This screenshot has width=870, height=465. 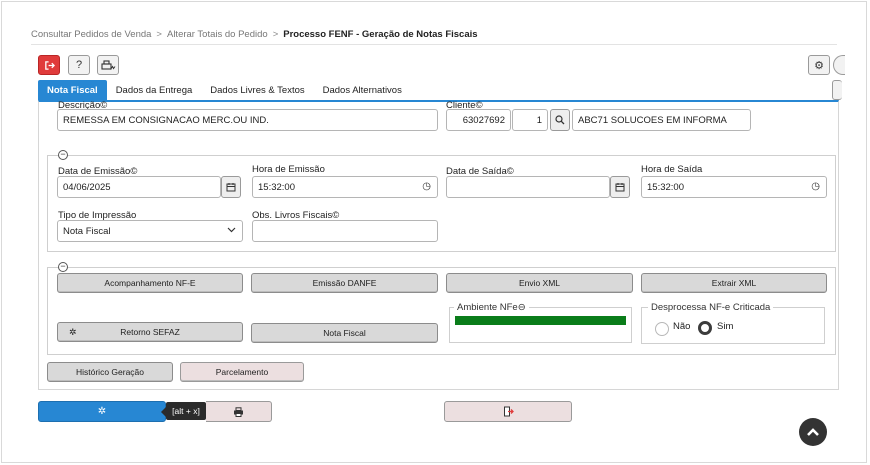 I want to click on search-icon, so click(x=560, y=120).